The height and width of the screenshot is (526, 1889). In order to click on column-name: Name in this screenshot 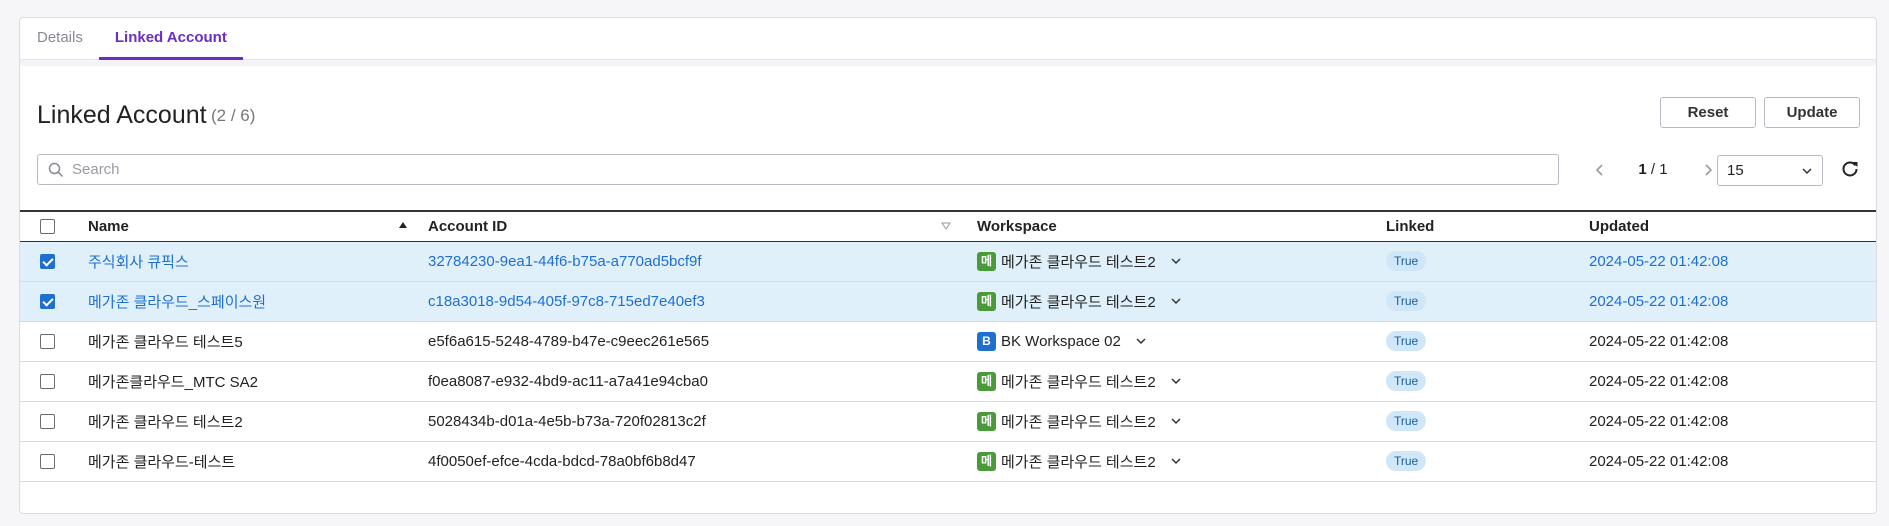, I will do `click(258, 226)`.